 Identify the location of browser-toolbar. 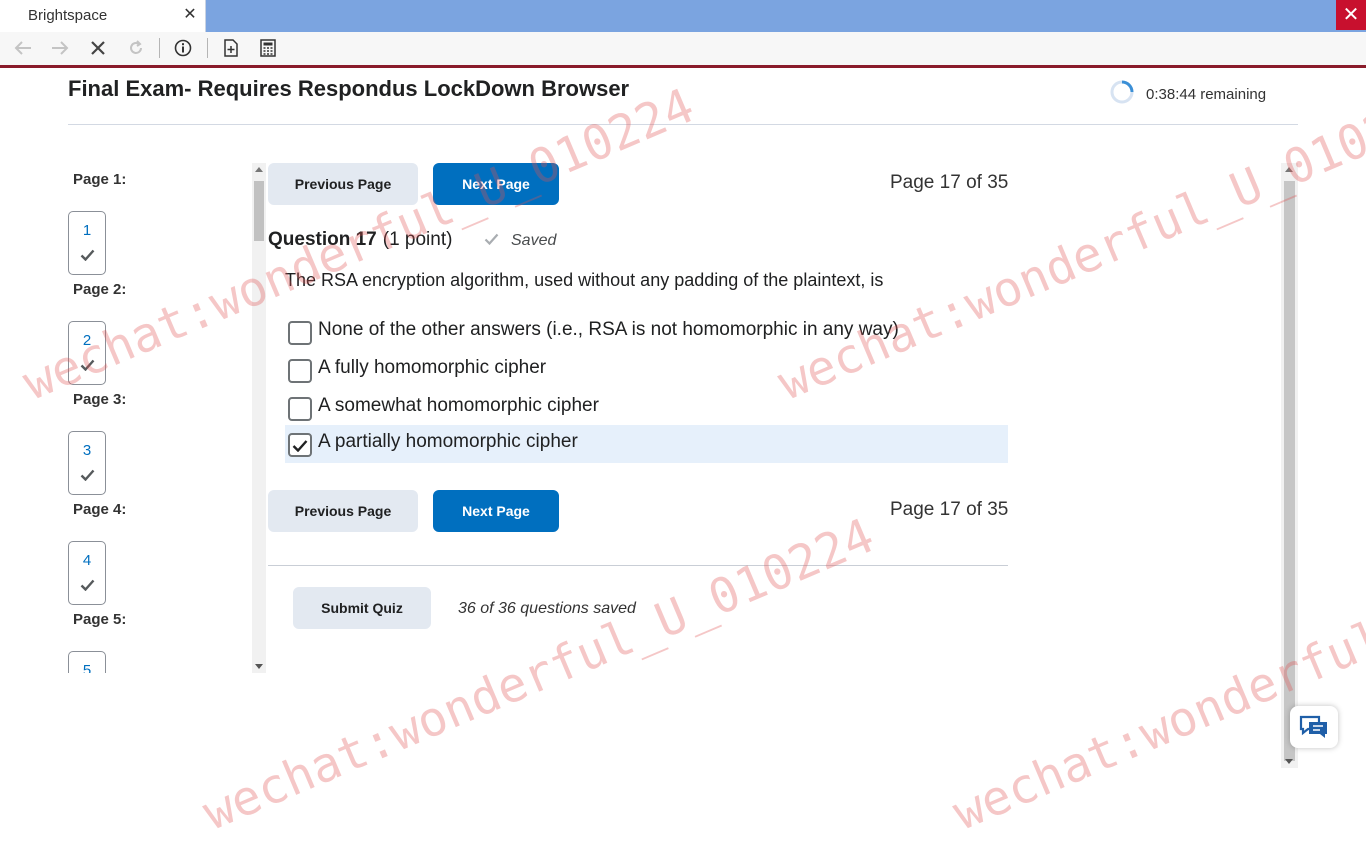
(683, 48).